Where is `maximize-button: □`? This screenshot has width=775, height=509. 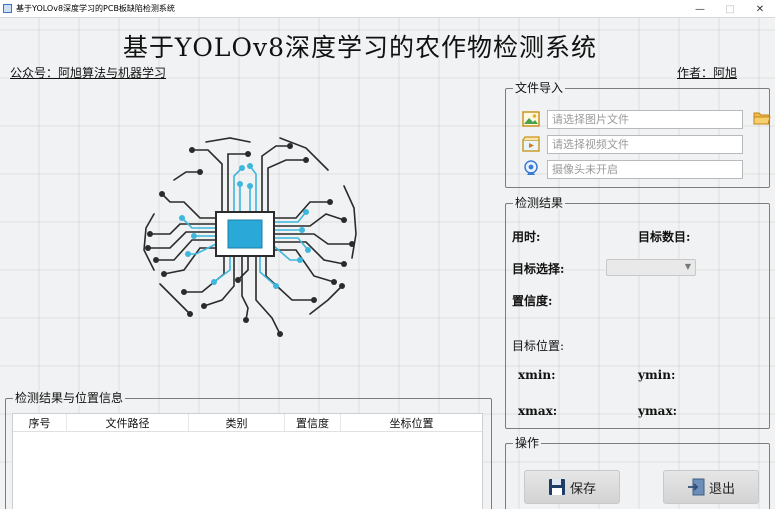 maximize-button: □ is located at coordinates (730, 9).